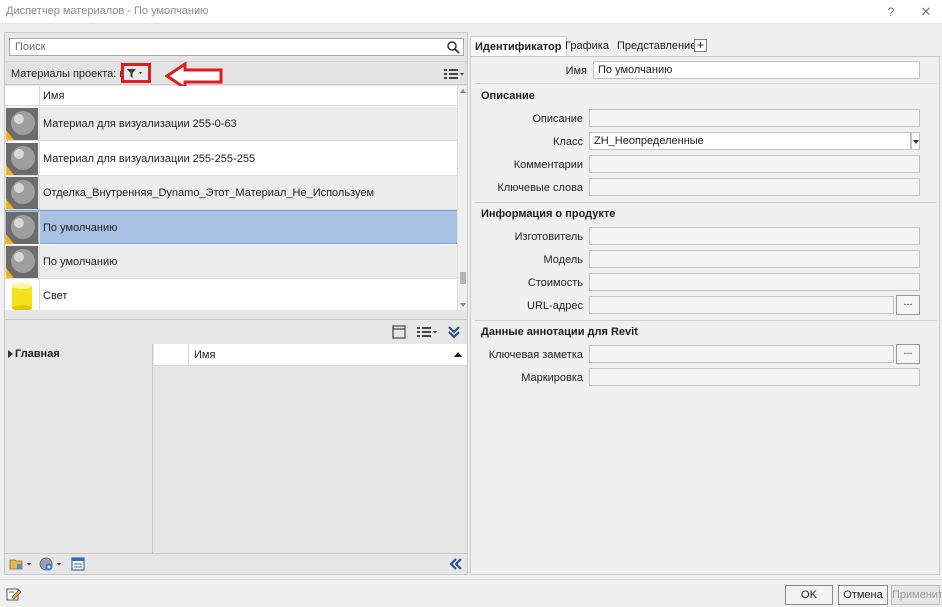  I want to click on material-name: Свет, so click(55, 296).